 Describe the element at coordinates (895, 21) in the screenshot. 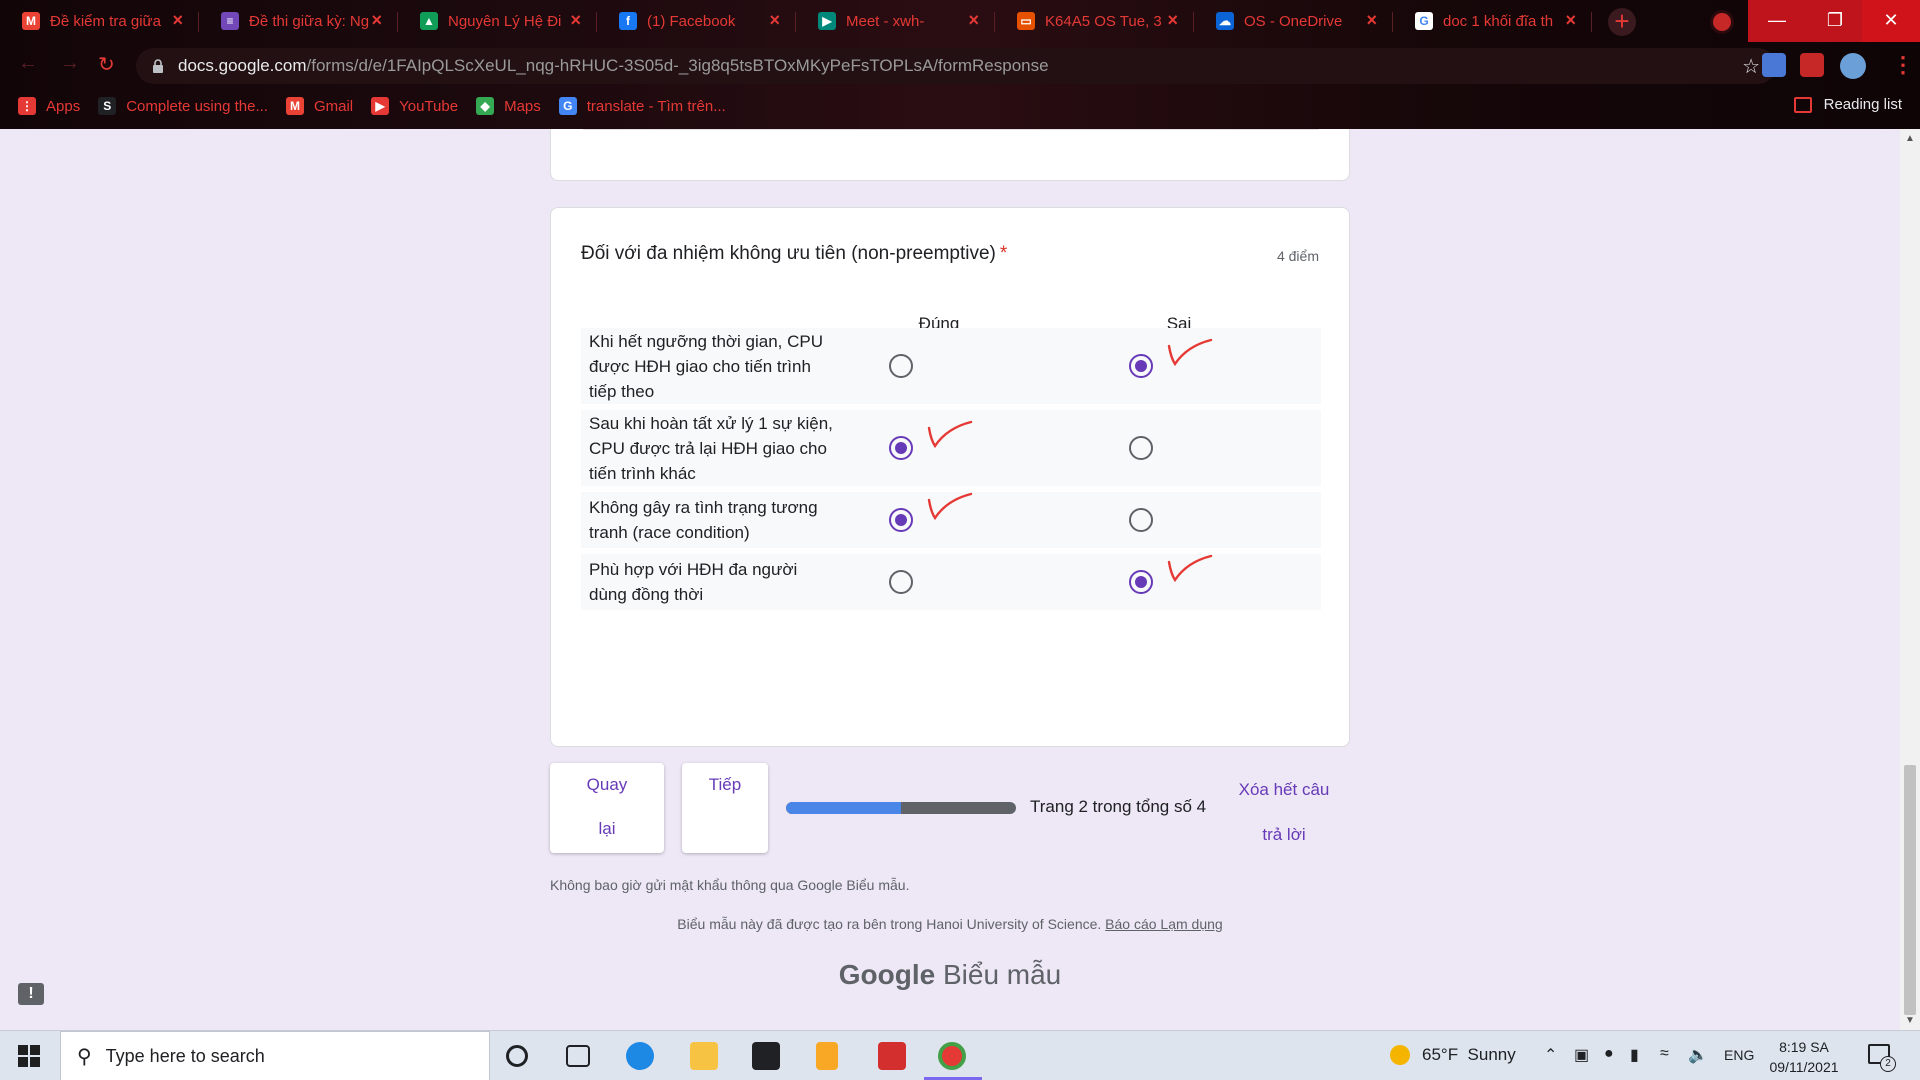

I see `browser-tab: ▶ Meet - xwh- ×` at that location.